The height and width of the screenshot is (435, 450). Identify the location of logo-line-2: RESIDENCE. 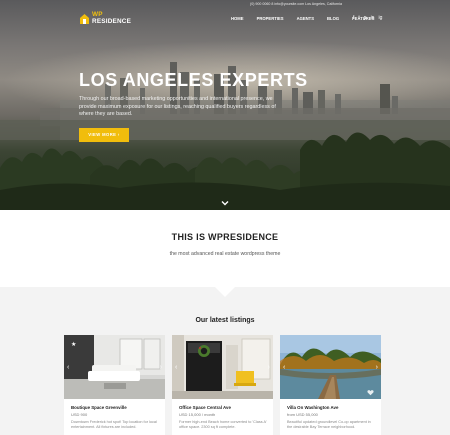
(112, 21).